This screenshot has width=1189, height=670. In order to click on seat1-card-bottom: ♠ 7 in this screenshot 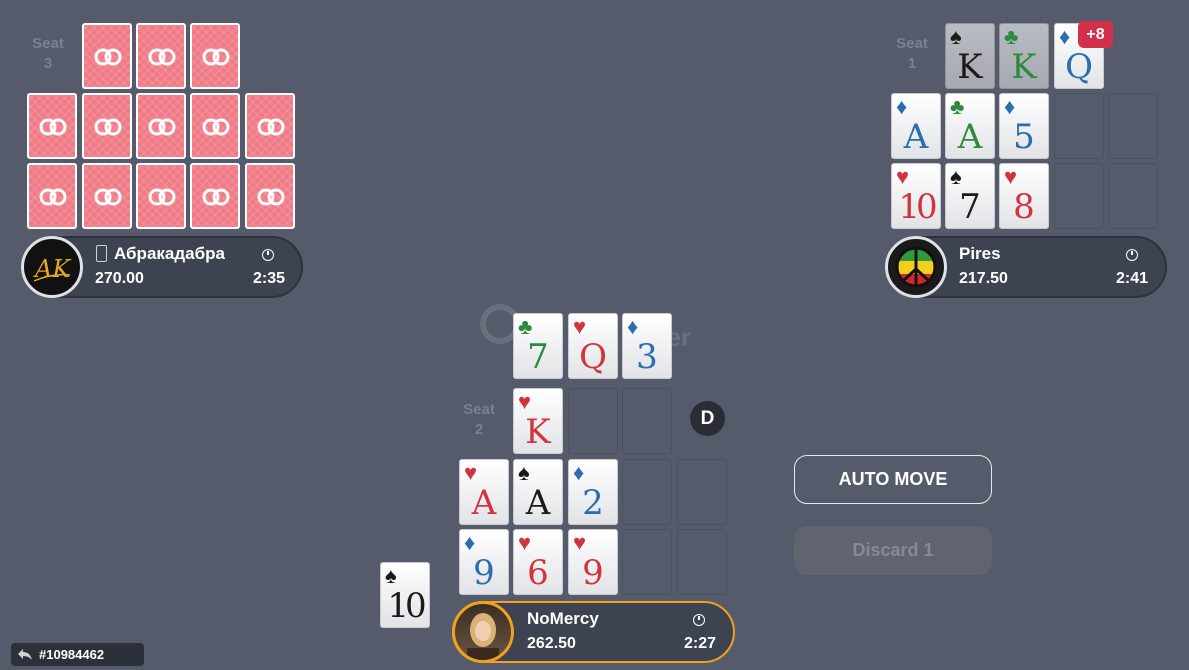, I will do `click(970, 196)`.